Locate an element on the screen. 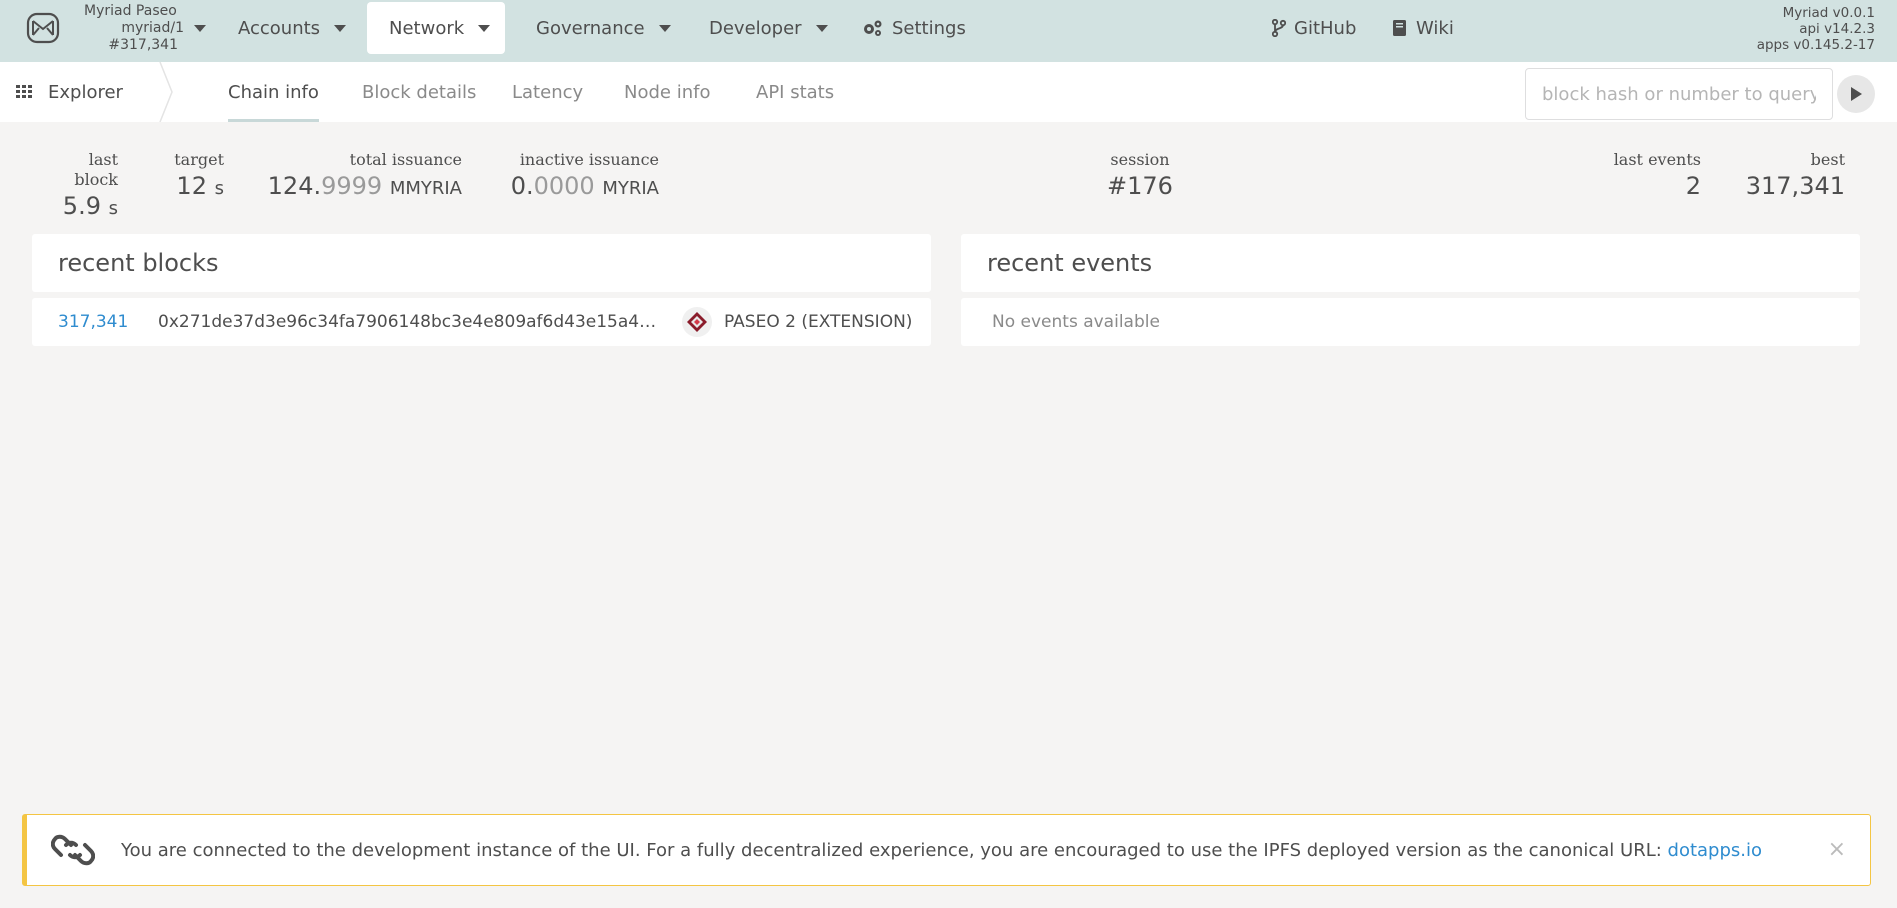 Image resolution: width=1897 pixels, height=908 pixels. apps-version: apps v0.145.2-17 is located at coordinates (1815, 45).